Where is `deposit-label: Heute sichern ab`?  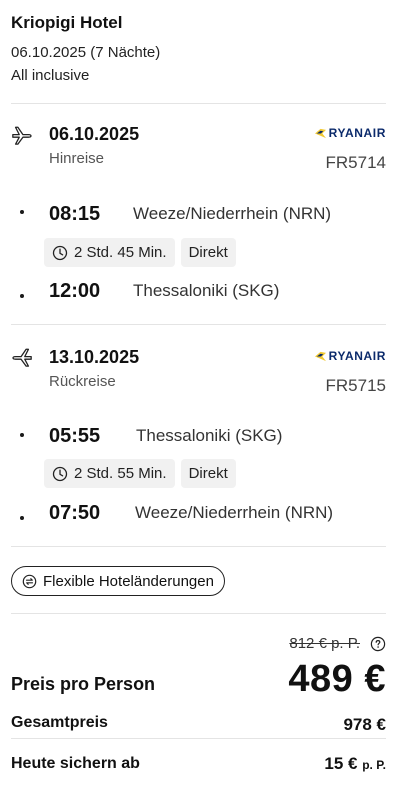
deposit-label: Heute sichern ab is located at coordinates (75, 763).